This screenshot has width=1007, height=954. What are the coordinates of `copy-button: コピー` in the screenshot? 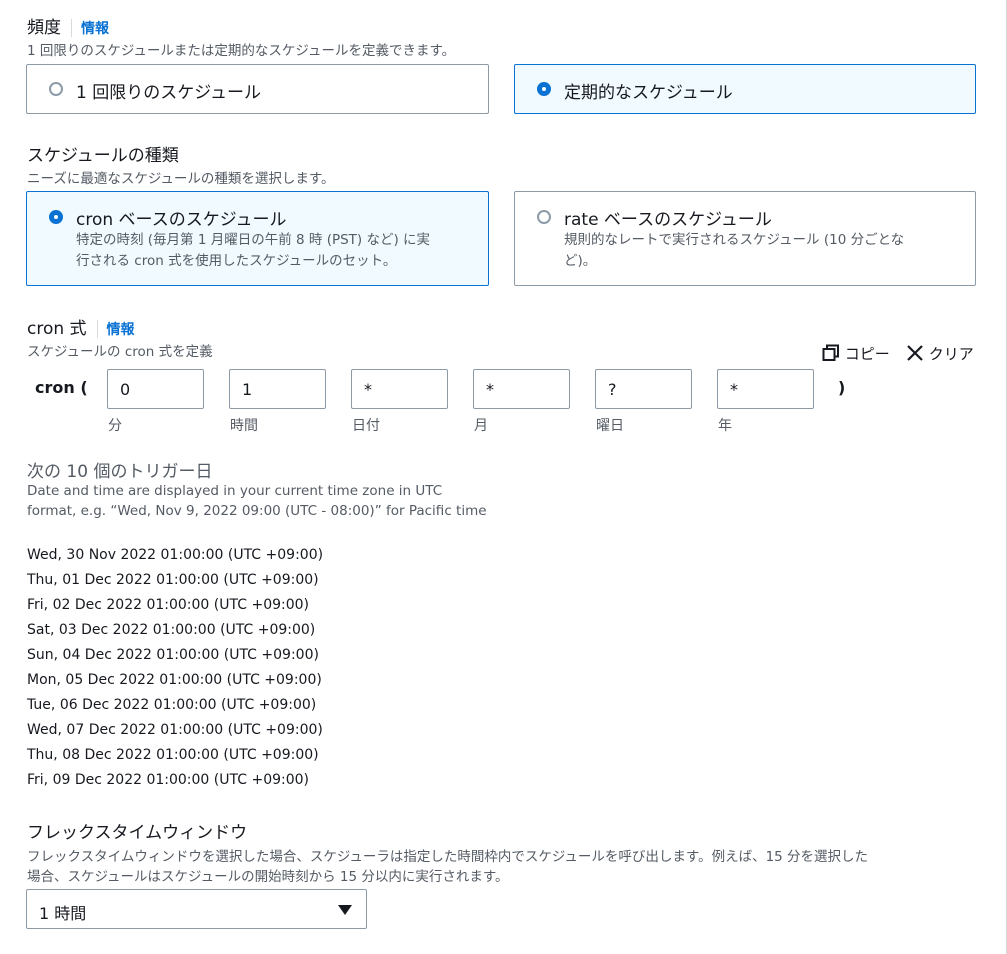 It's located at (856, 353).